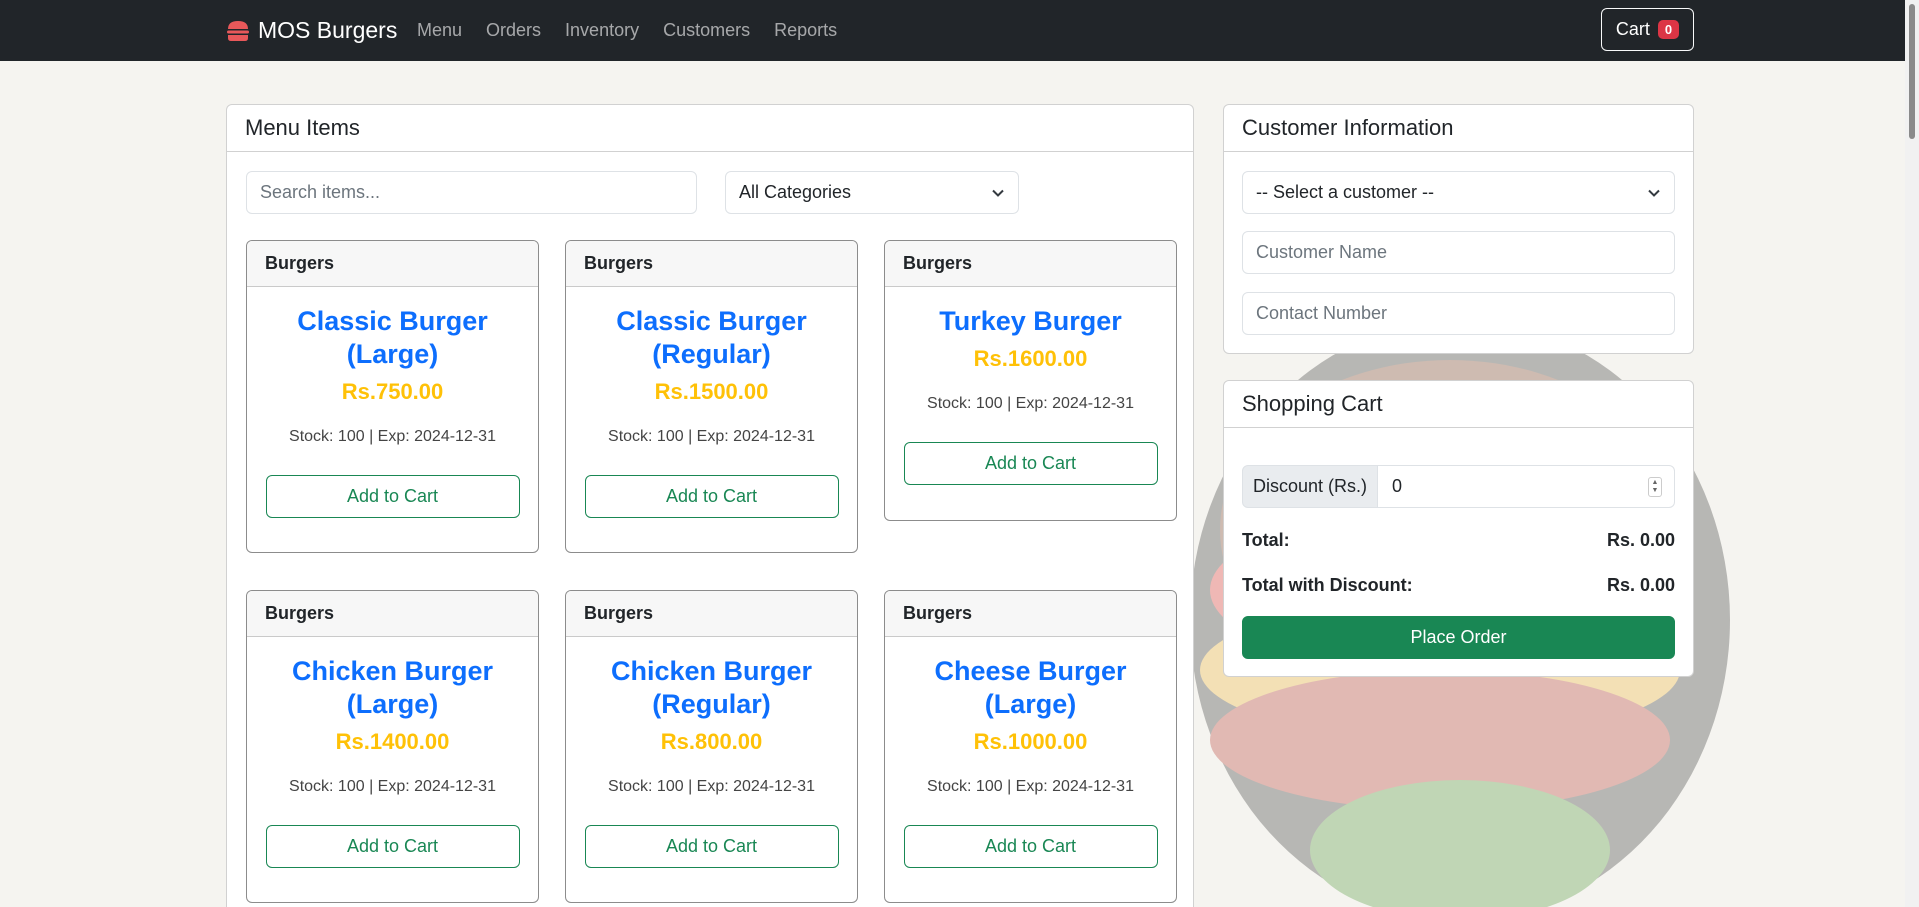 The image size is (1919, 907). I want to click on menu-items-title: Menu Items, so click(302, 127).